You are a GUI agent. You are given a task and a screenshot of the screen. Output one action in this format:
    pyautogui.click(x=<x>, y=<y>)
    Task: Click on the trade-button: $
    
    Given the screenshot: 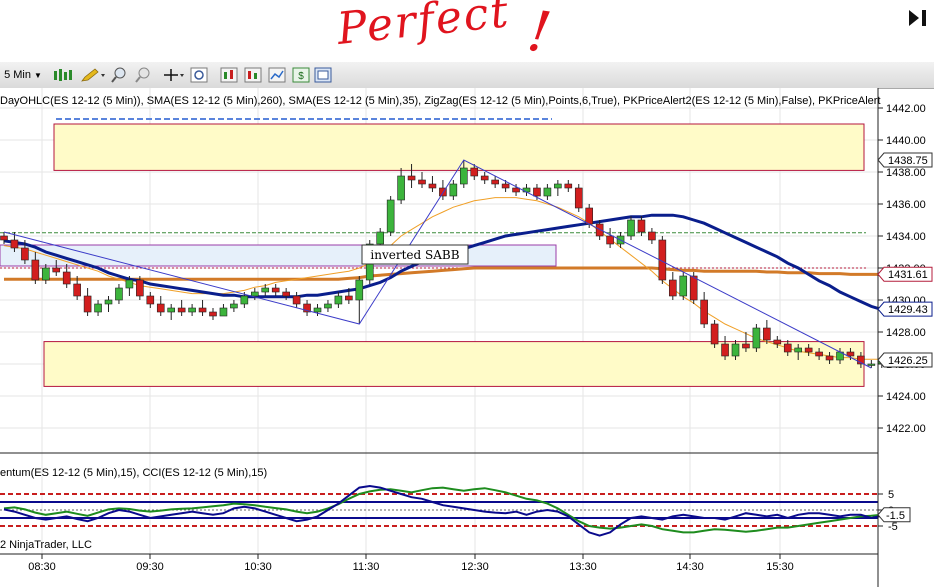 What is the action you would take?
    pyautogui.click(x=301, y=75)
    